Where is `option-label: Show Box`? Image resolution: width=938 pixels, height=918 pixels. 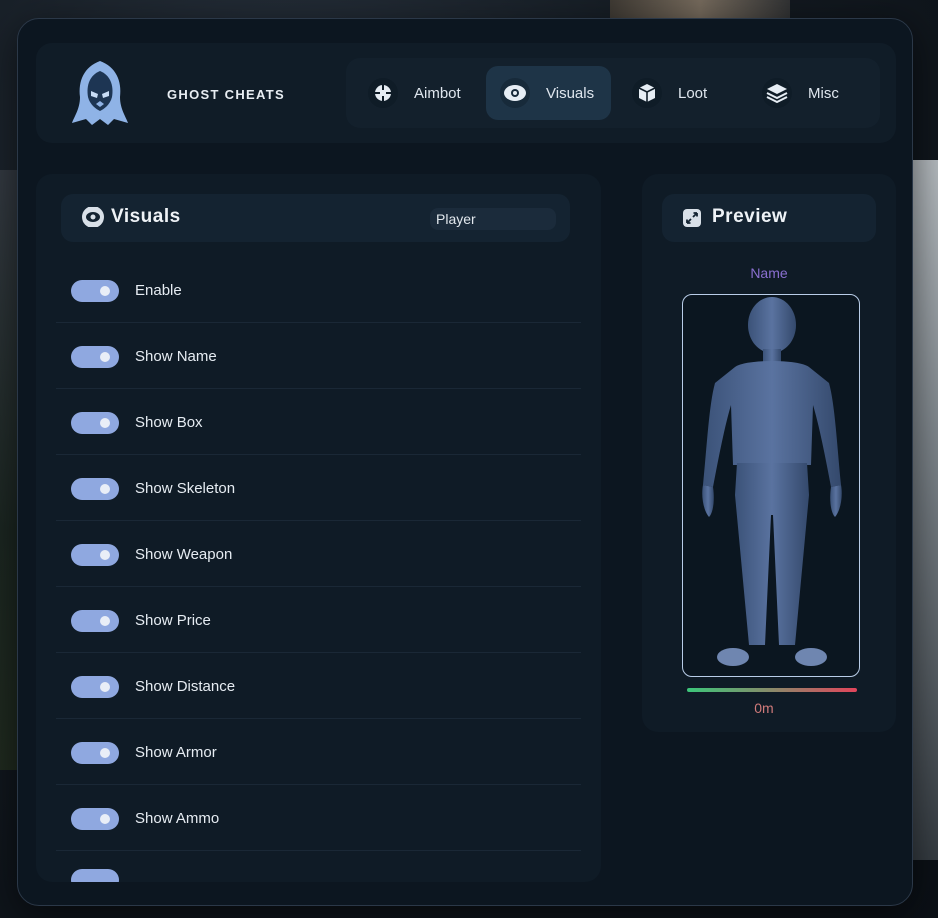
option-label: Show Box is located at coordinates (169, 422).